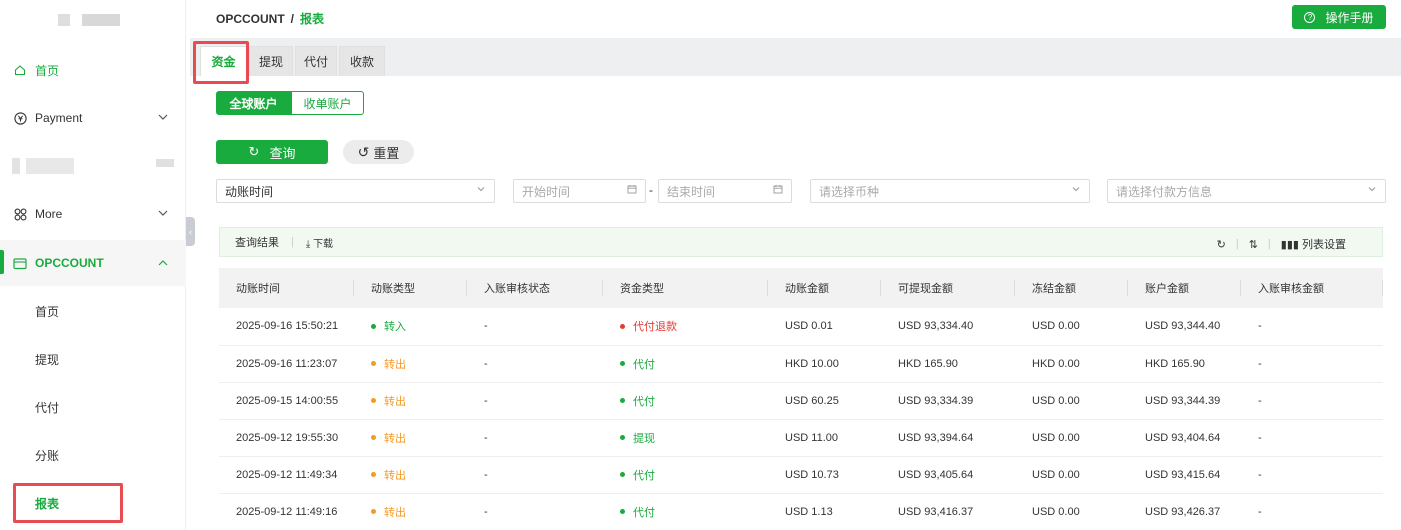 The height and width of the screenshot is (530, 1401). What do you see at coordinates (250, 19) in the screenshot?
I see `breadcrumb-root: OPCCOUNT` at bounding box center [250, 19].